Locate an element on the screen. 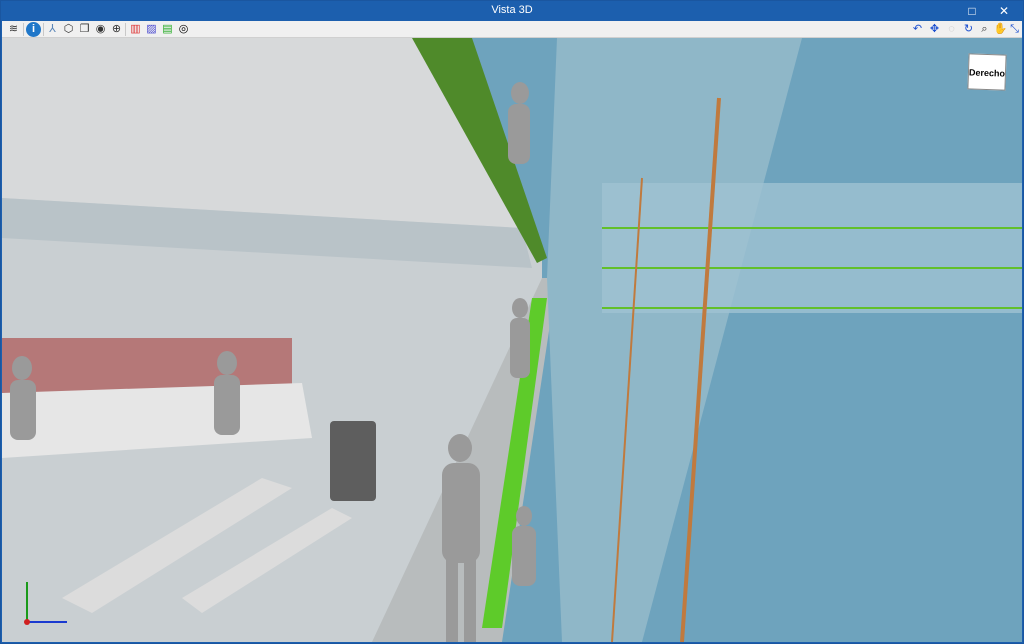  section-blue-icon: ▨ is located at coordinates (151, 29).